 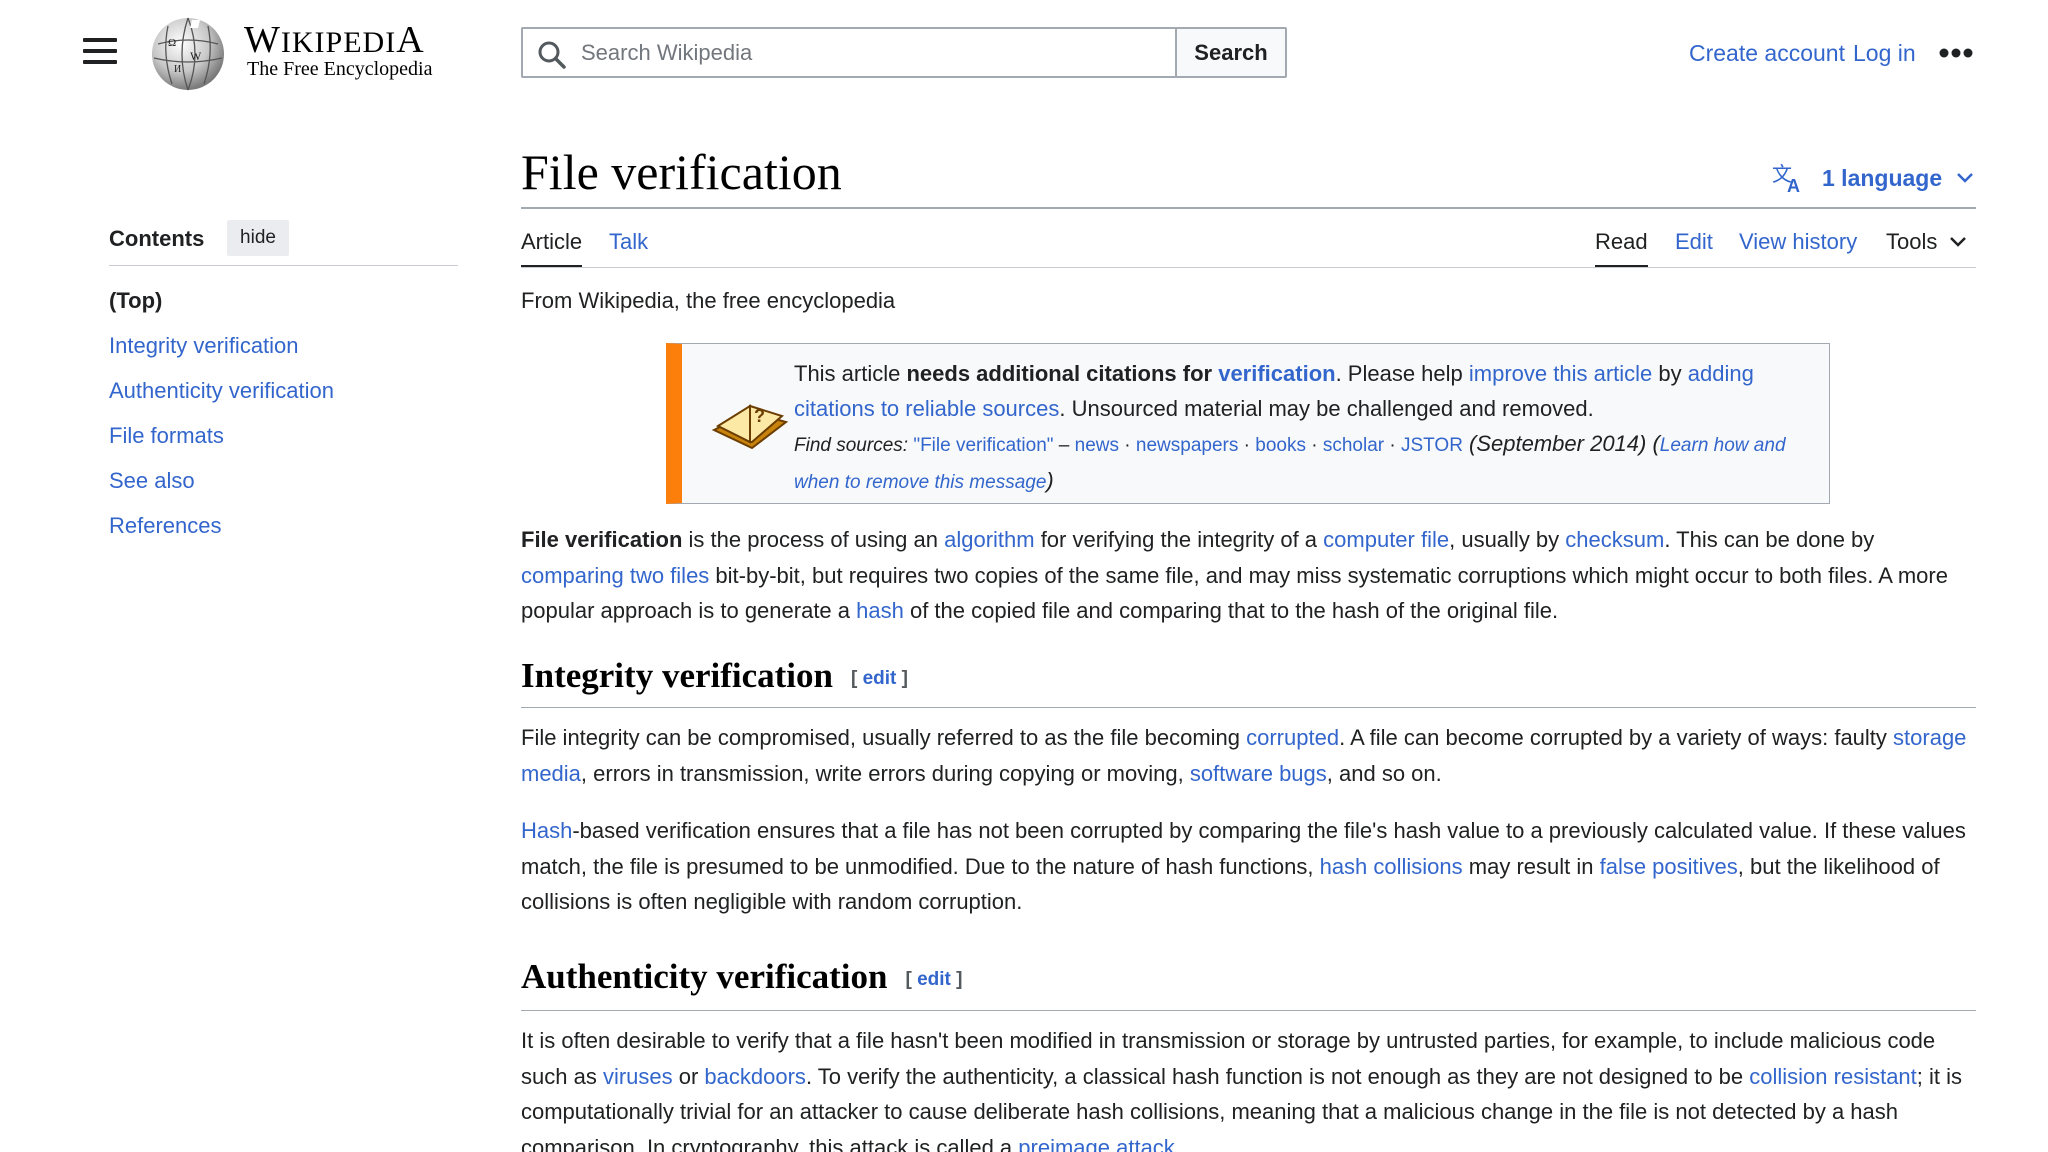 I want to click on link-viruses: viruses, so click(x=638, y=1076).